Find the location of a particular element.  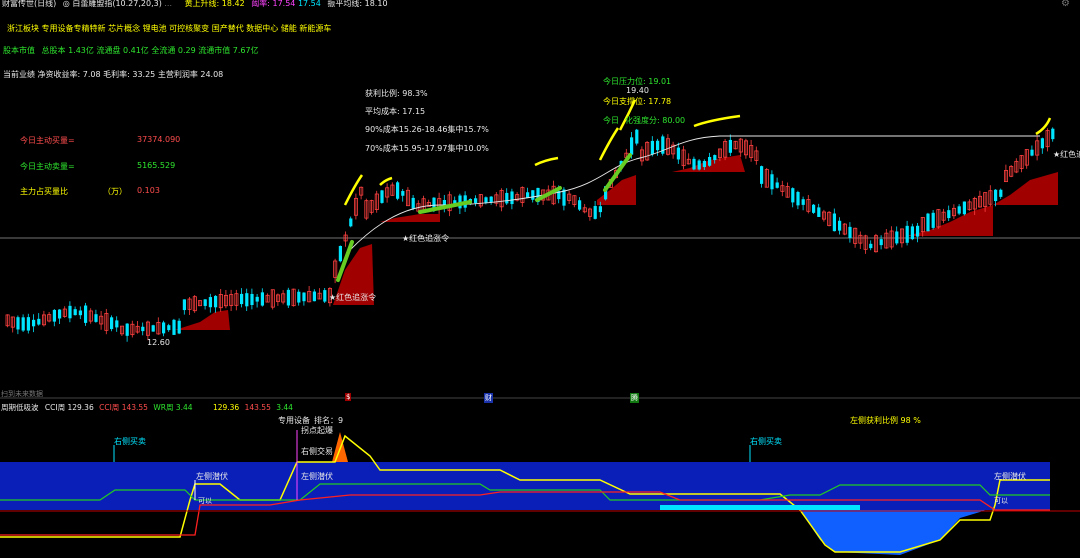

signal-label-2: ★红色追涨令 is located at coordinates (426, 238).